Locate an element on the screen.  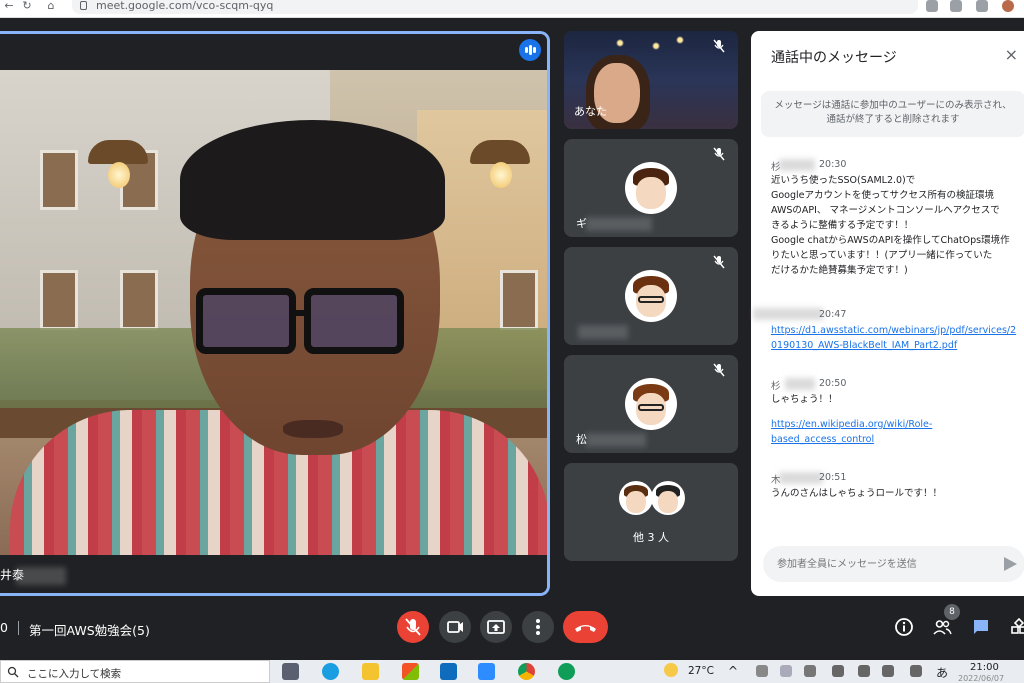
weather-temperature: 27°C is located at coordinates (701, 671).